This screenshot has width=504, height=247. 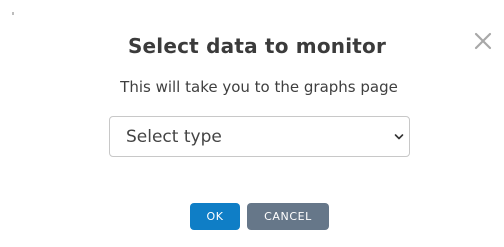 What do you see at coordinates (259, 136) in the screenshot?
I see `type-select: Select type` at bounding box center [259, 136].